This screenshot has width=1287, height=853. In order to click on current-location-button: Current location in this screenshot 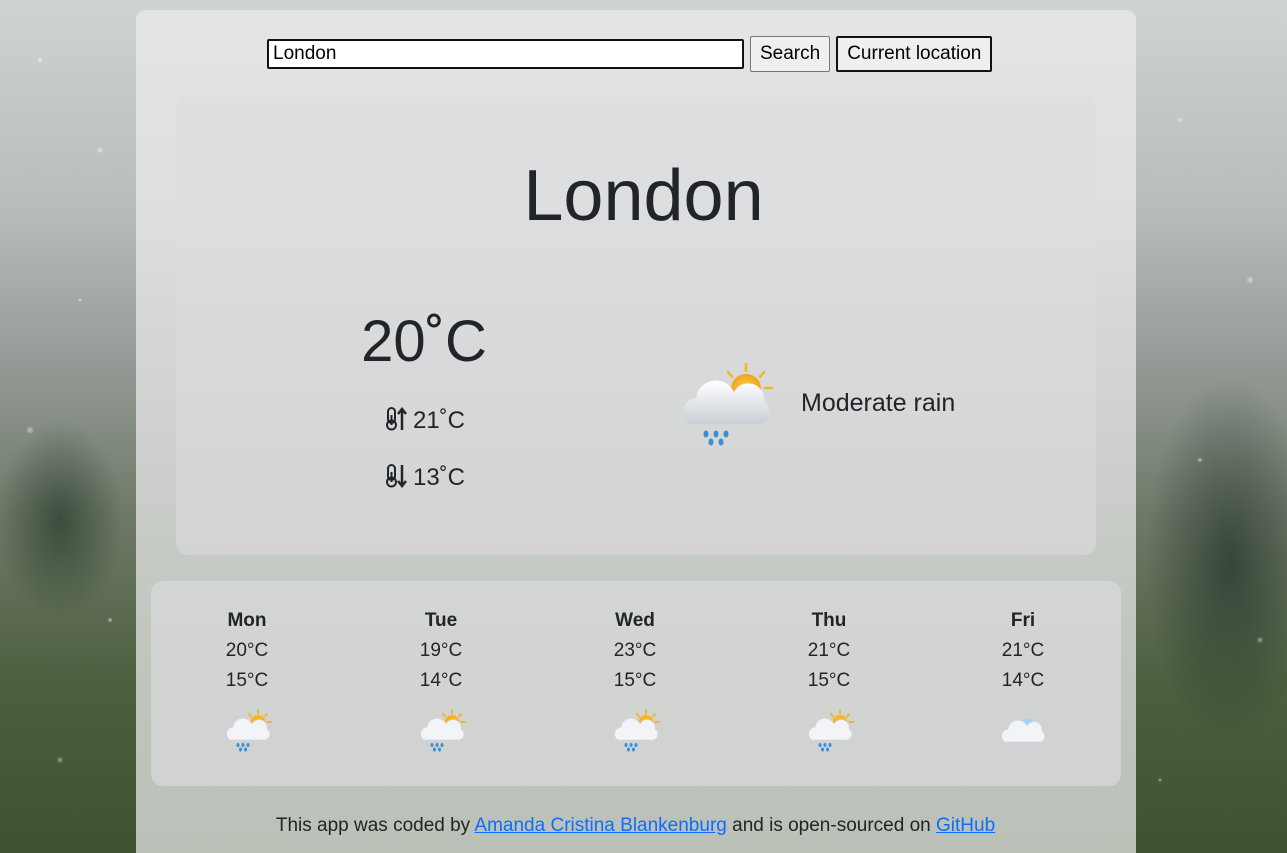, I will do `click(914, 54)`.